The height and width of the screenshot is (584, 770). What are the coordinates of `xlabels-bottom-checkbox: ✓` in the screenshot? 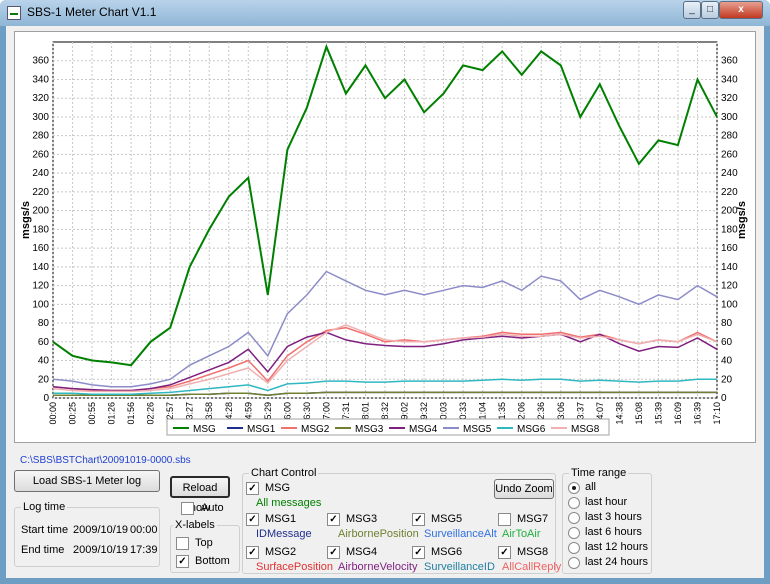 It's located at (182, 561).